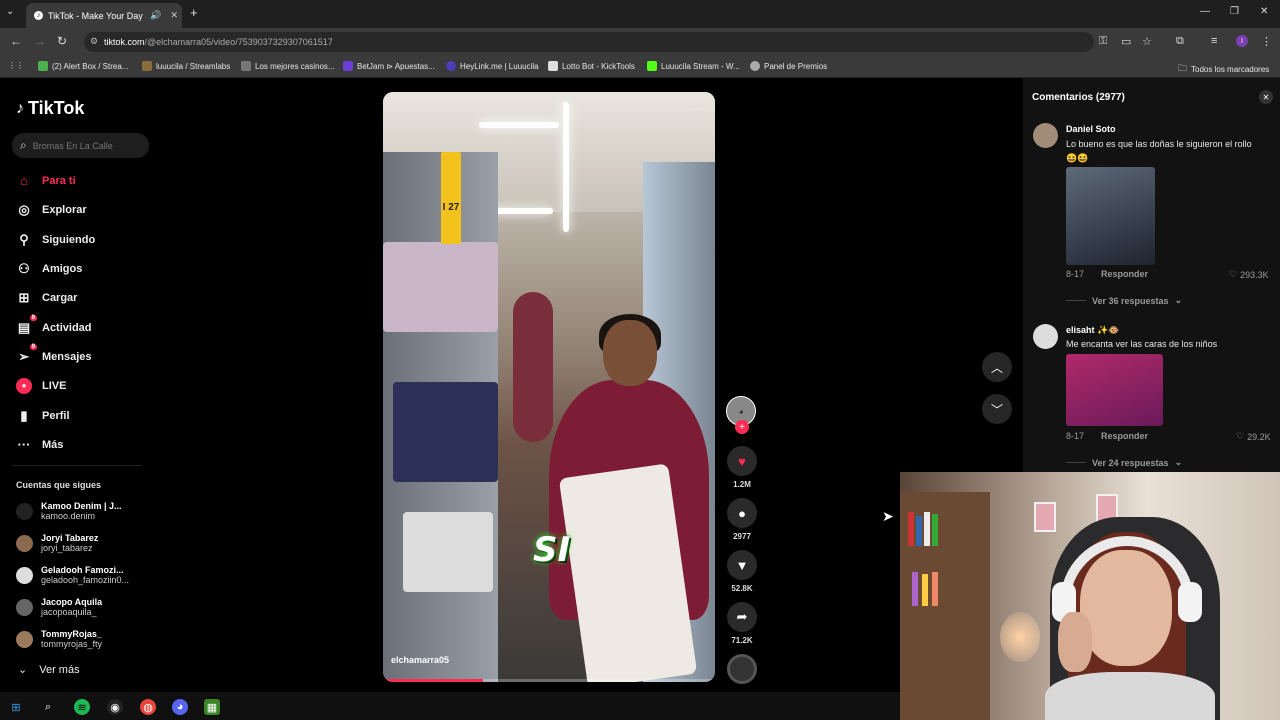 The width and height of the screenshot is (1280, 720). I want to click on site-info-icon: ⚙, so click(94, 41).